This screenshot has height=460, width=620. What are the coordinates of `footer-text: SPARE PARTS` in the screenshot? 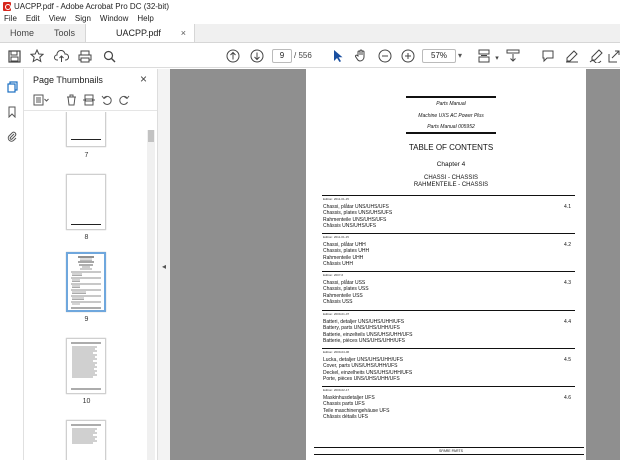 It's located at (451, 451).